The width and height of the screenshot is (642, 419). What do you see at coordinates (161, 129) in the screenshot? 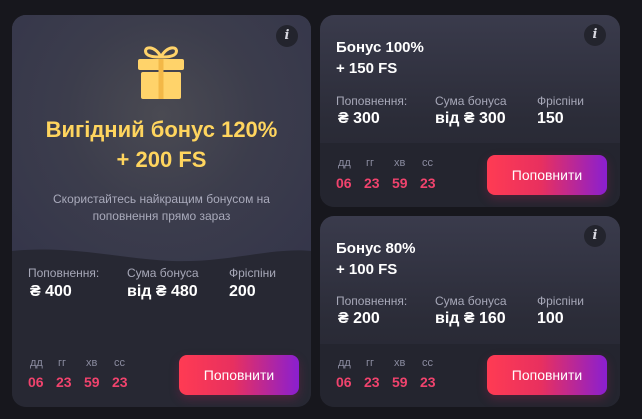
I see `main-bonus-title-line1: Вигідний бонус 120%` at bounding box center [161, 129].